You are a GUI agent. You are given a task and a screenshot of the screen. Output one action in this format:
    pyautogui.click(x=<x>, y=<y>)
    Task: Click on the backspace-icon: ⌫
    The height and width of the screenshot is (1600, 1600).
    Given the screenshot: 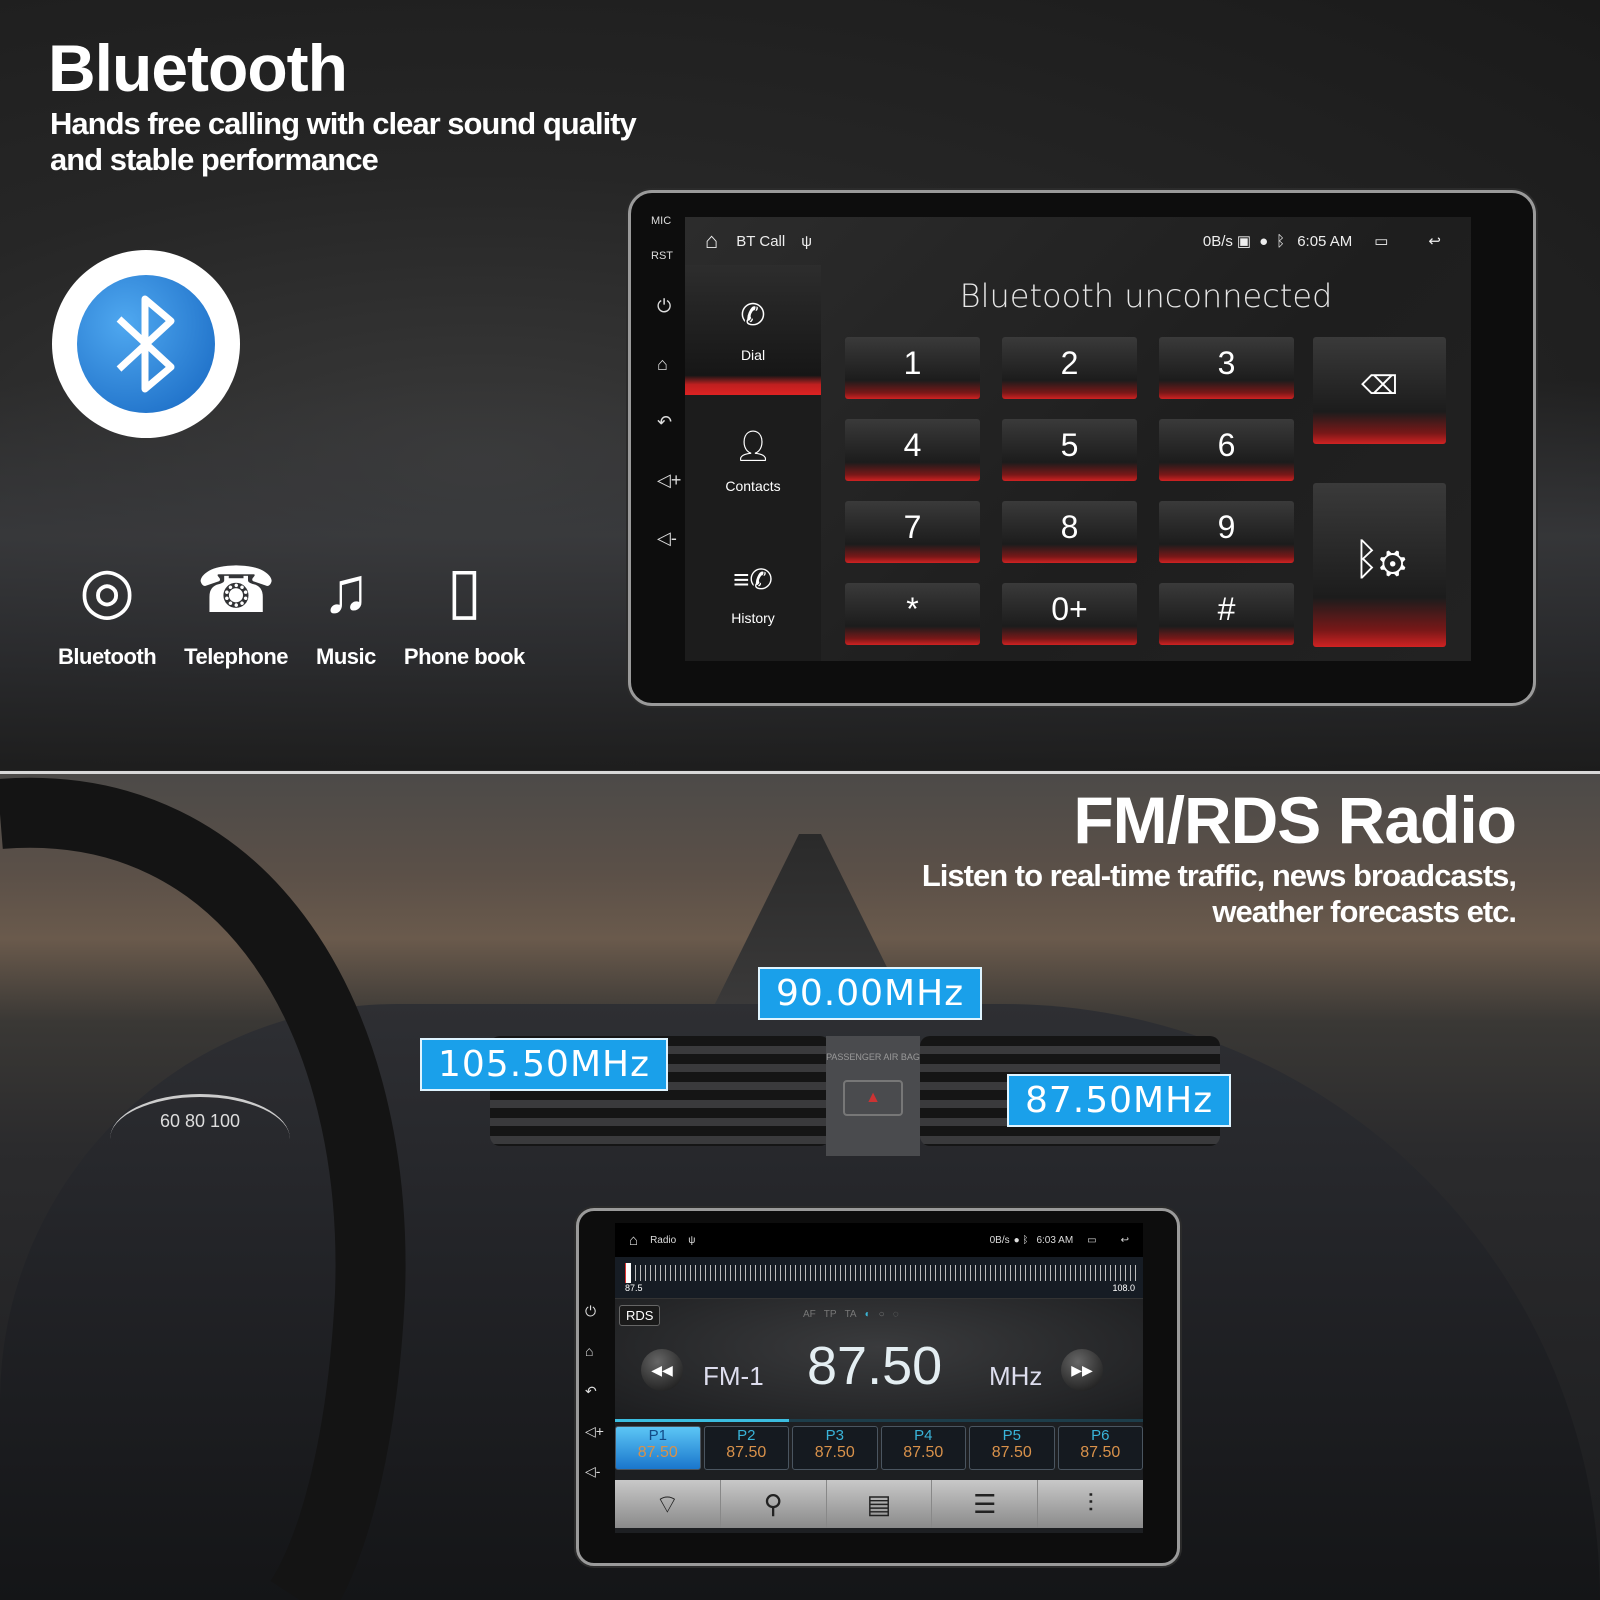 What is the action you would take?
    pyautogui.click(x=1379, y=385)
    